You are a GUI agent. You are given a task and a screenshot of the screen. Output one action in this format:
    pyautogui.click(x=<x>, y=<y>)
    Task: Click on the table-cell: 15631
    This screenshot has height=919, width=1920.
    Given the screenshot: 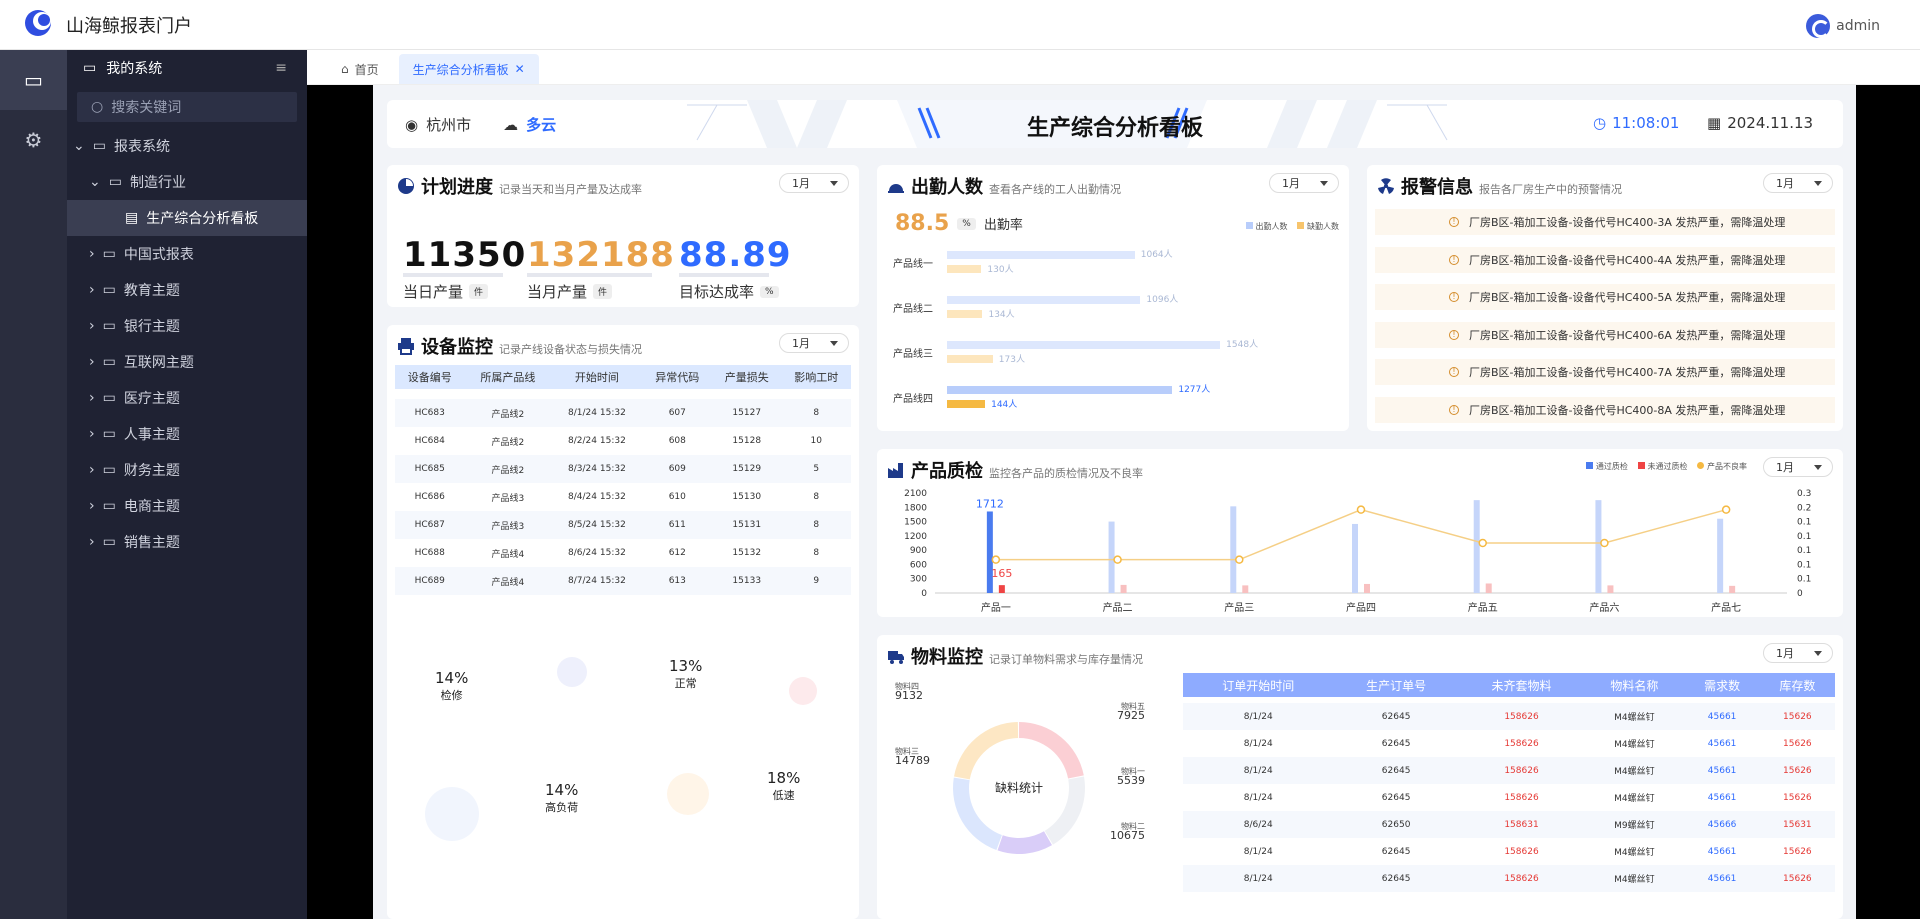 What is the action you would take?
    pyautogui.click(x=1797, y=824)
    